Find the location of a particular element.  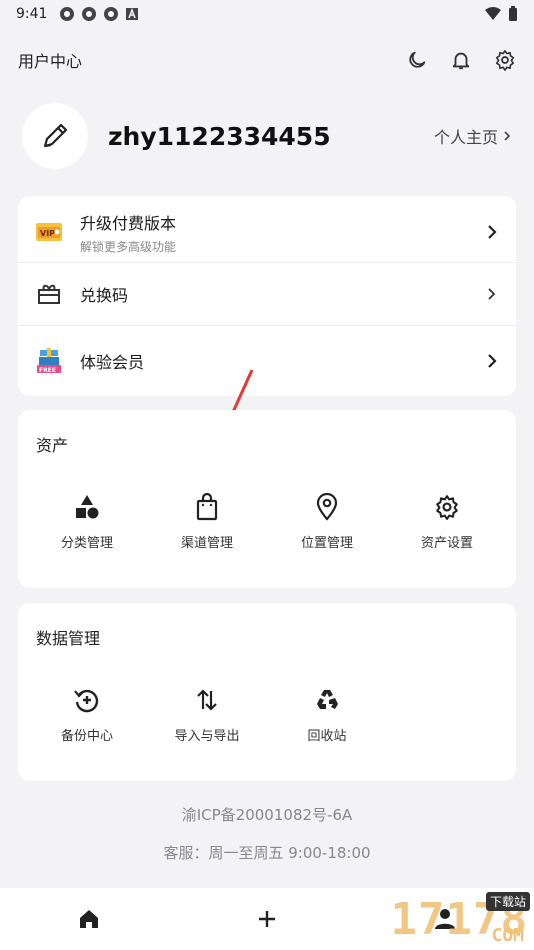

edit-pen-icon is located at coordinates (55, 135).